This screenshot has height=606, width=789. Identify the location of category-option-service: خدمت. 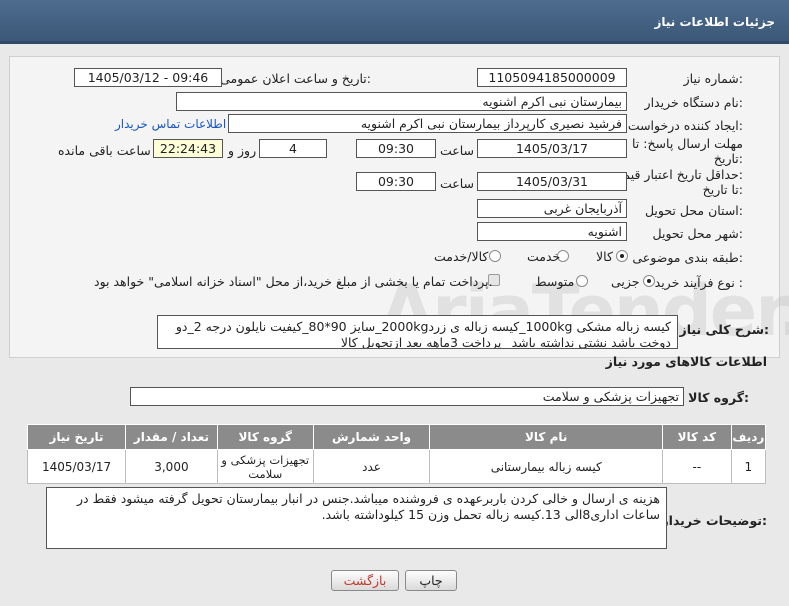
(544, 256).